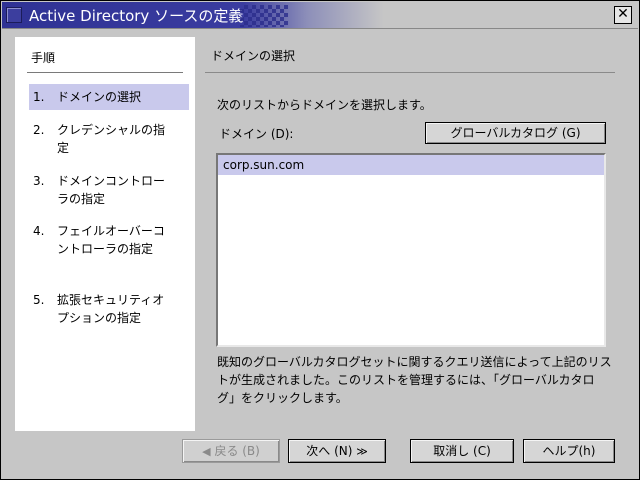  What do you see at coordinates (206, 451) in the screenshot?
I see `back-arrow-icon: ◀` at bounding box center [206, 451].